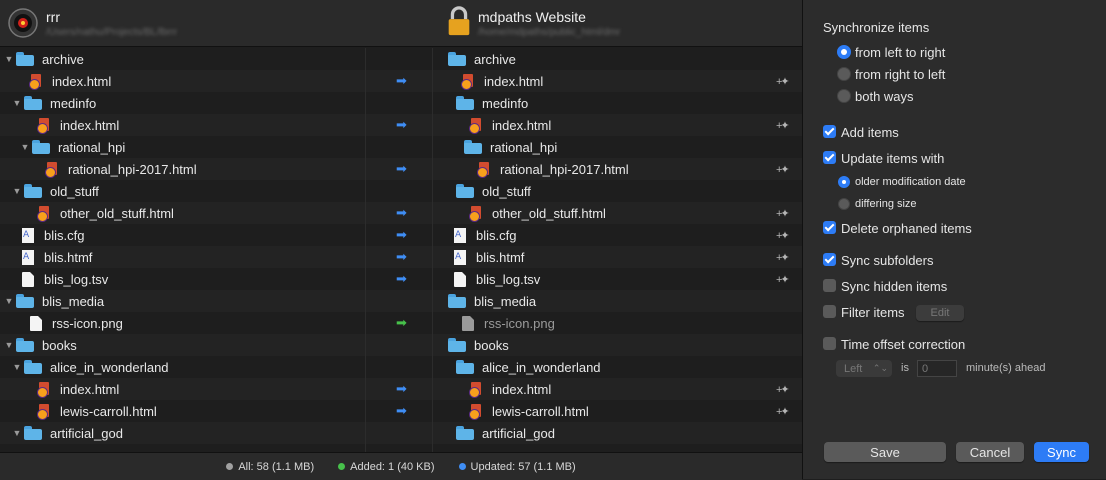 The image size is (1106, 480). I want to click on right-item-cell: blis_log.tsv, so click(496, 279).